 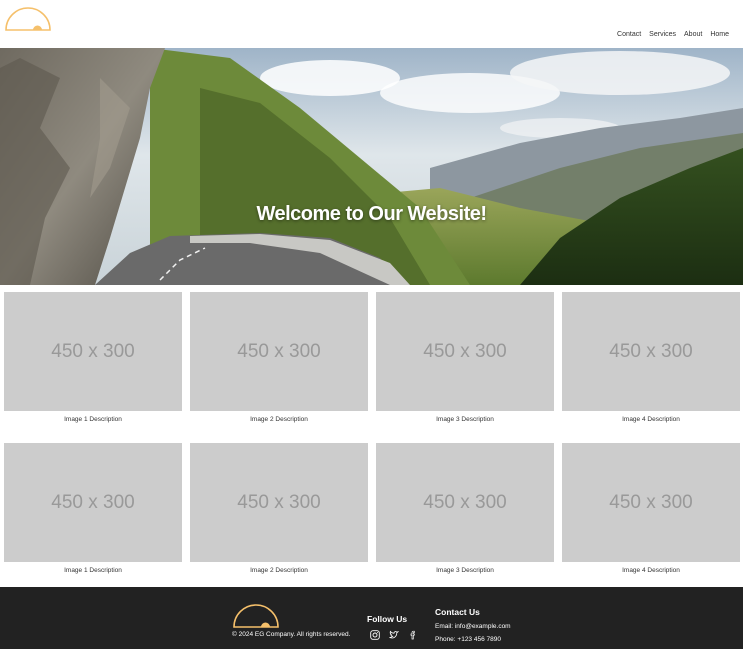 I want to click on contact-us-heading: Contact Us, so click(x=457, y=612).